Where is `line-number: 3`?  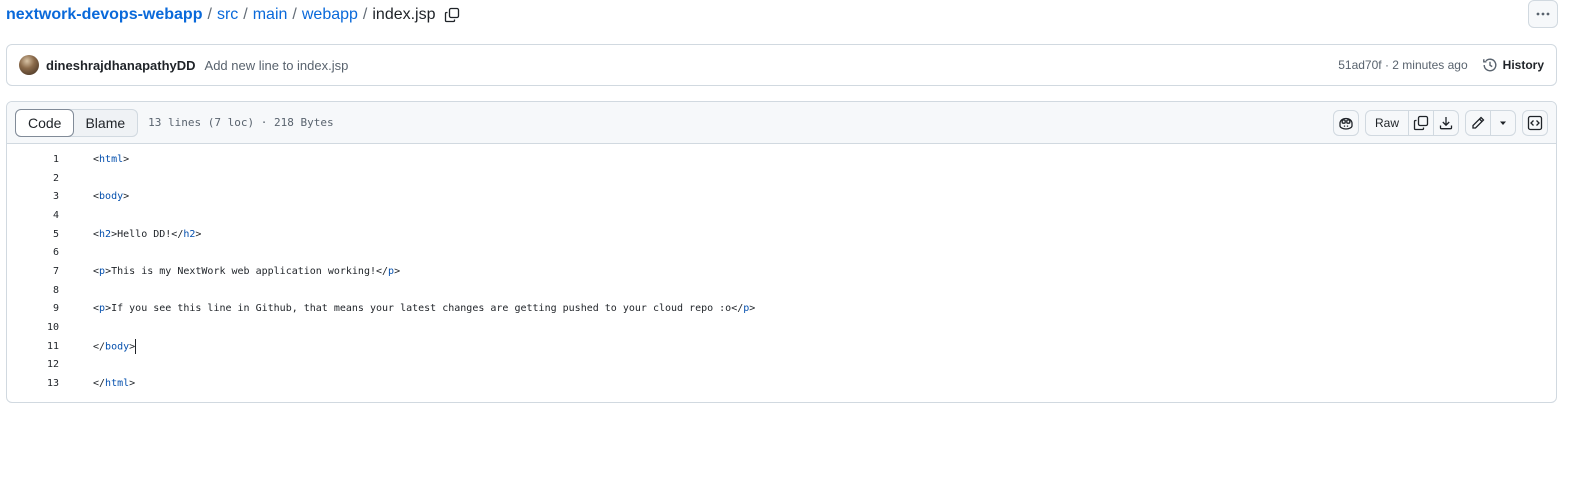 line-number: 3 is located at coordinates (33, 196).